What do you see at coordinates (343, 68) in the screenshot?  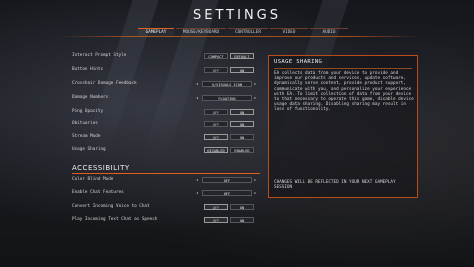 I see `panel-divider` at bounding box center [343, 68].